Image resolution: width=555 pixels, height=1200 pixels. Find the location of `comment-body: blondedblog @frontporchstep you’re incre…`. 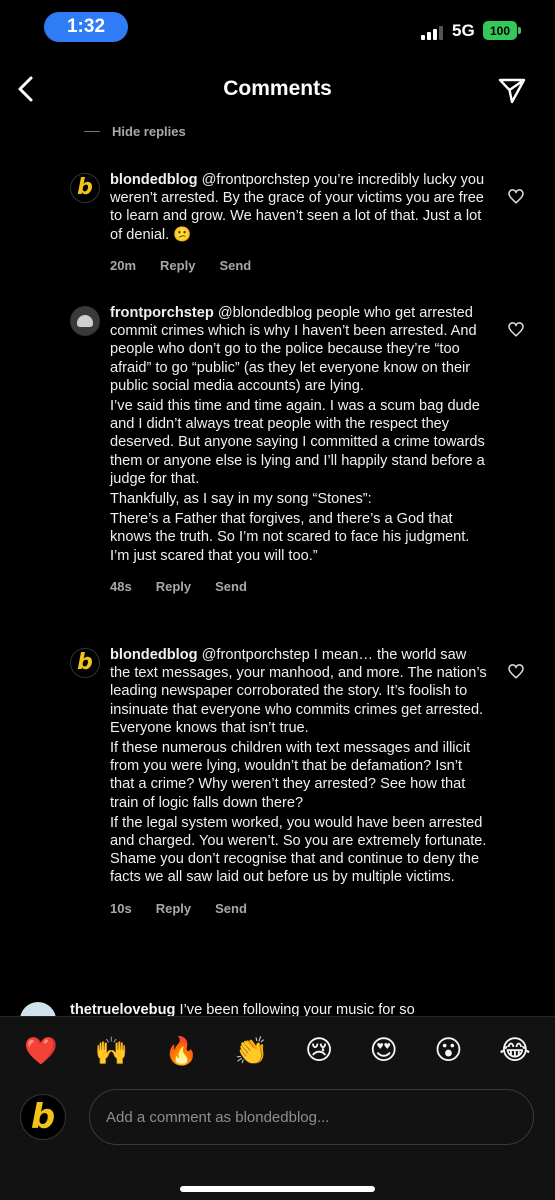

comment-body: blondedblog @frontporchstep you’re incre… is located at coordinates (300, 207).